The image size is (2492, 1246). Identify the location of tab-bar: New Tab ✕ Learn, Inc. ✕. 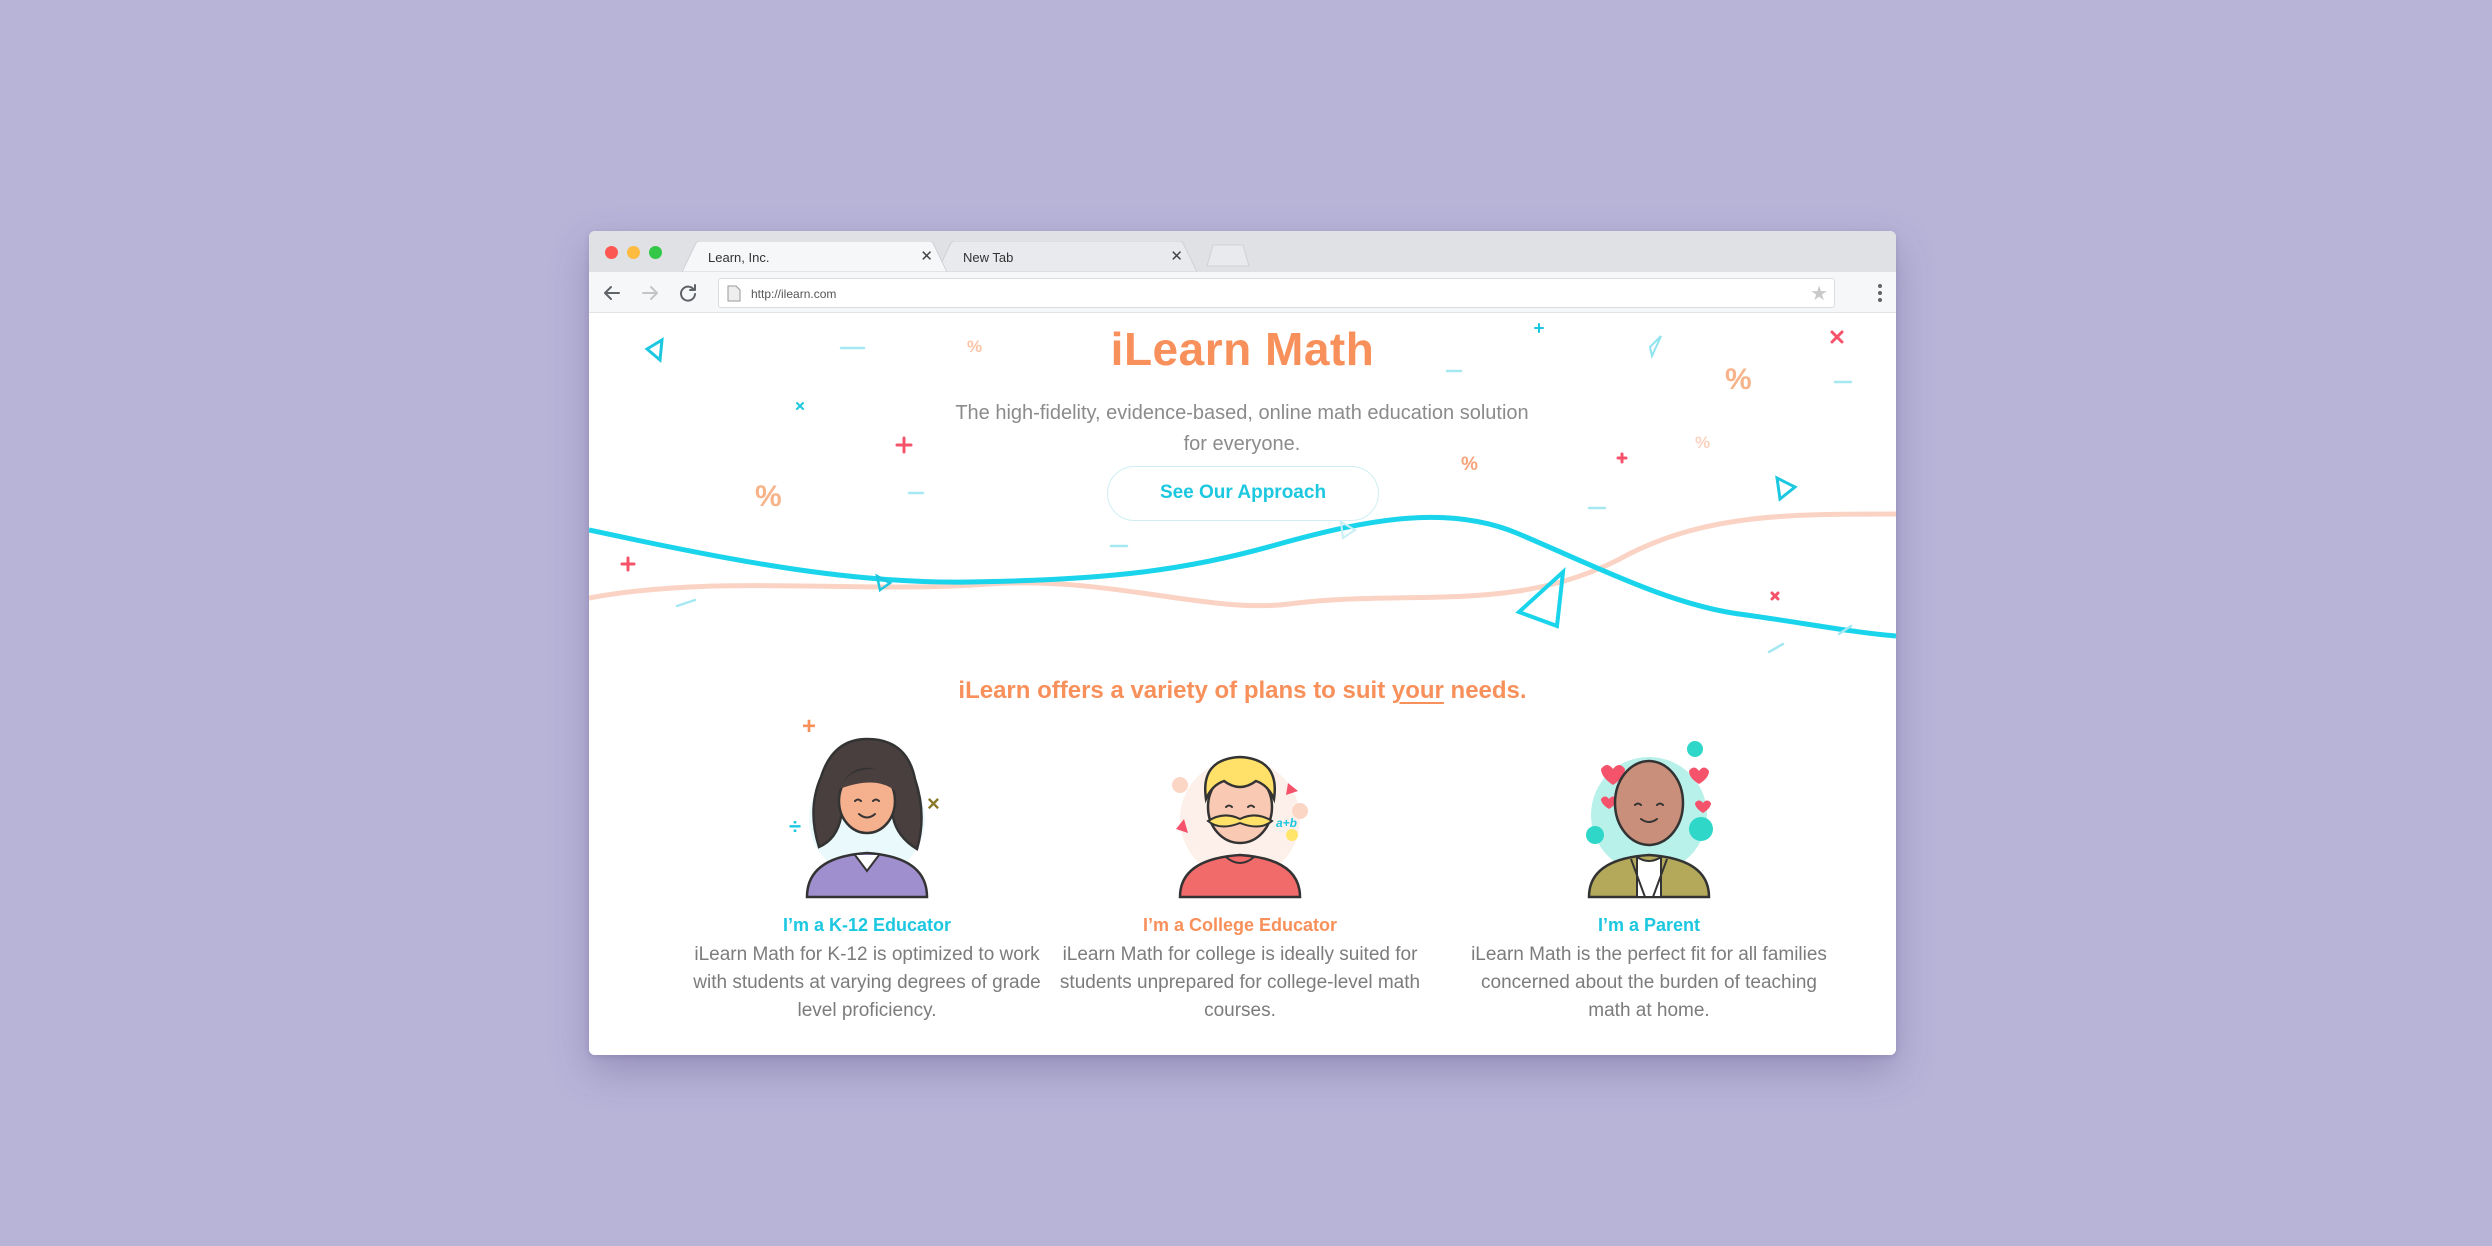
(1242, 251).